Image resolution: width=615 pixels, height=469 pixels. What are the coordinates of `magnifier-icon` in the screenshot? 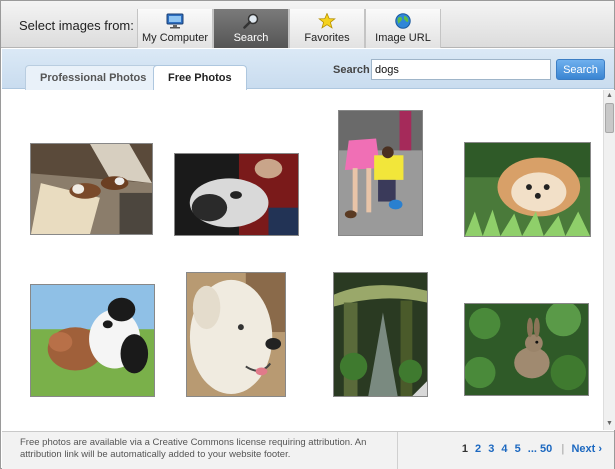 It's located at (251, 21).